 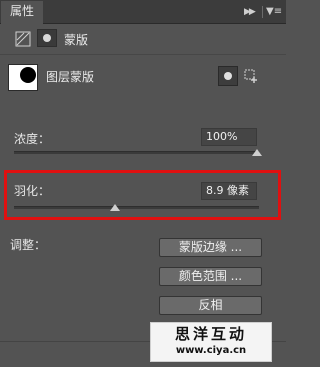 What do you see at coordinates (229, 137) in the screenshot?
I see `density-input: 100%` at bounding box center [229, 137].